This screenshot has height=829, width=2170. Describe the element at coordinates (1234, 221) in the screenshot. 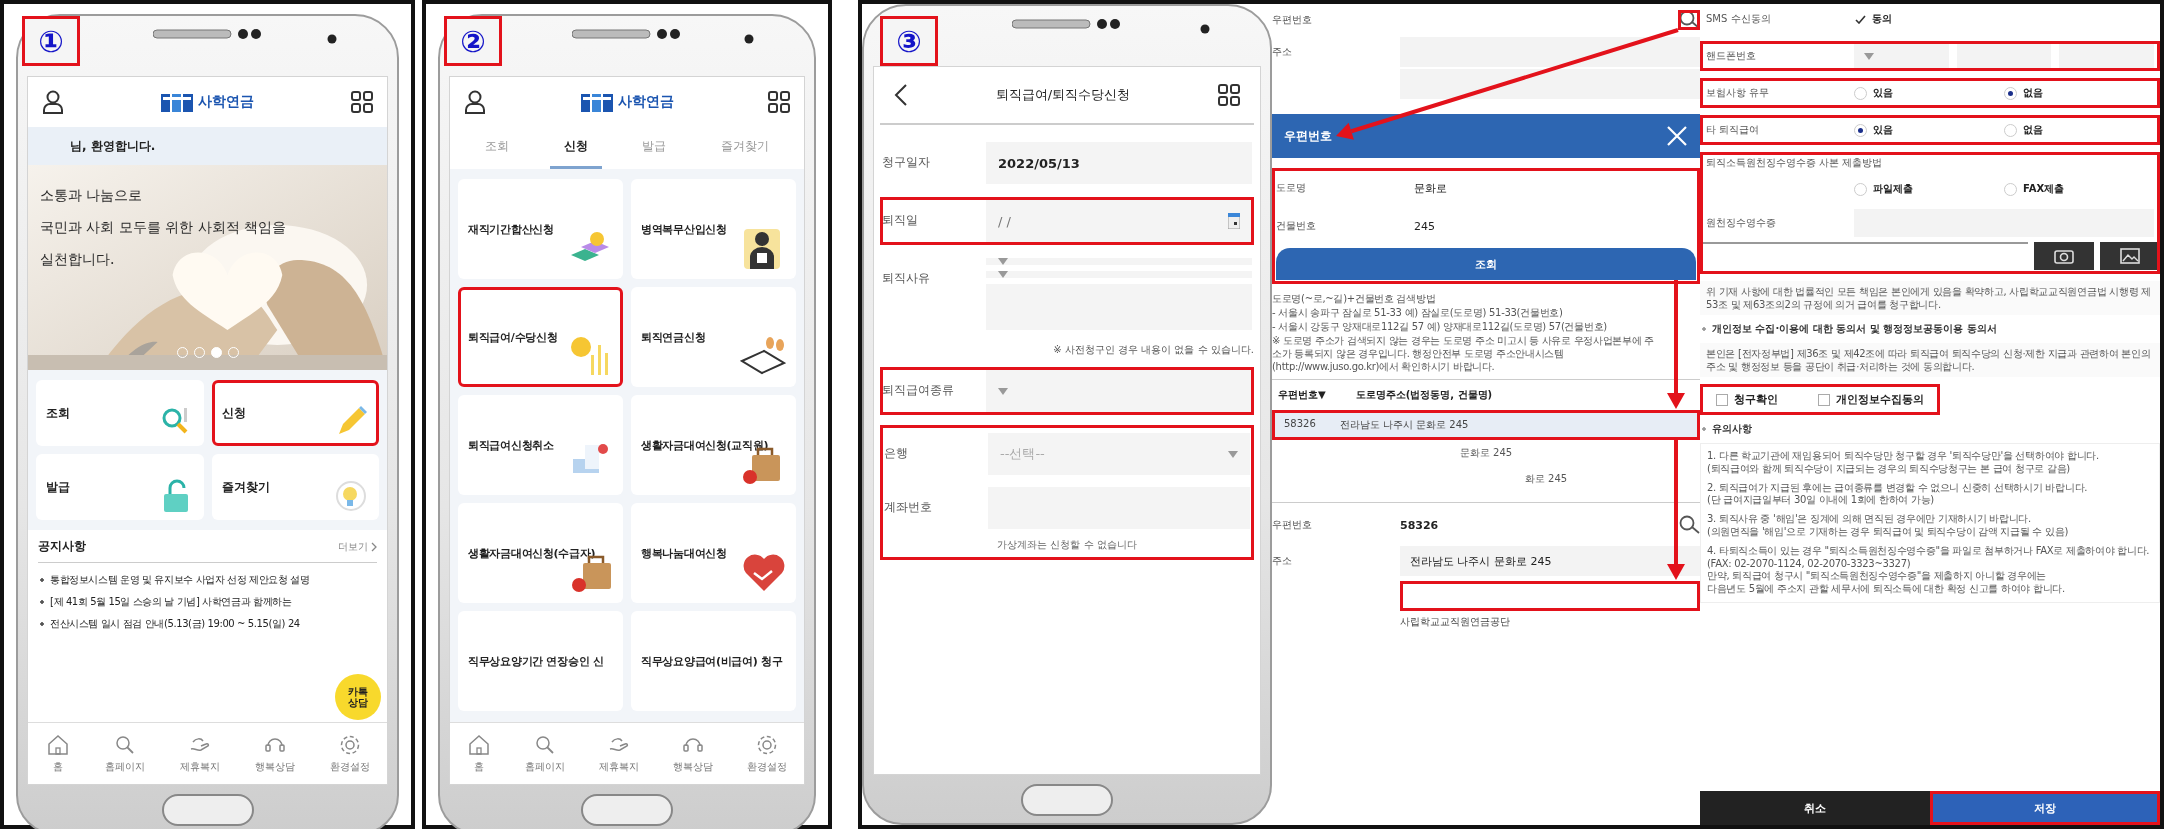

I see `calendar-icon` at that location.